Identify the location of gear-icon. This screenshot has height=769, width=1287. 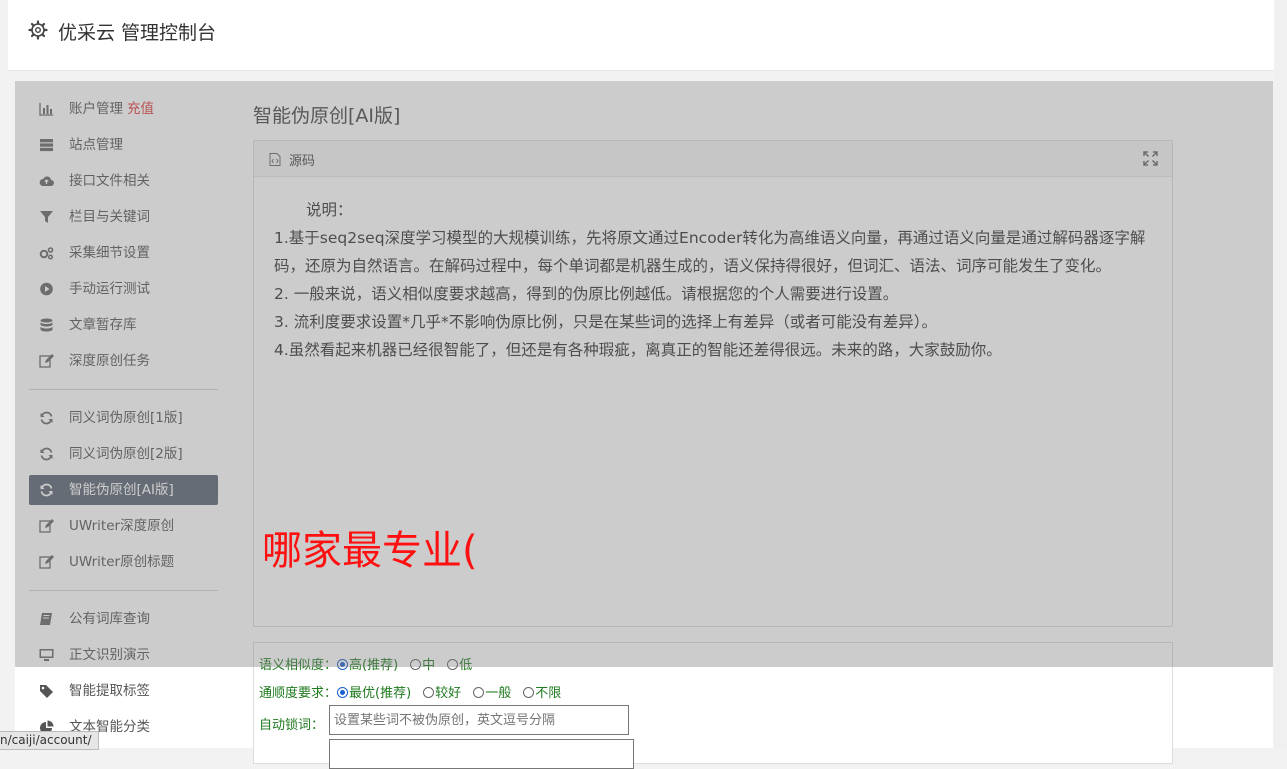
(38, 30).